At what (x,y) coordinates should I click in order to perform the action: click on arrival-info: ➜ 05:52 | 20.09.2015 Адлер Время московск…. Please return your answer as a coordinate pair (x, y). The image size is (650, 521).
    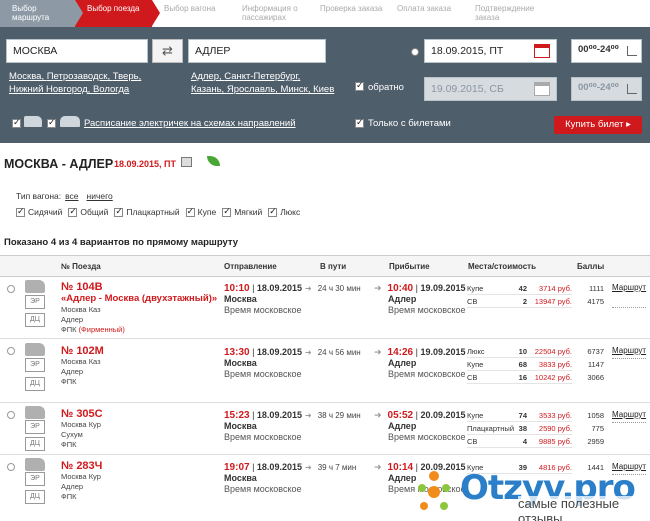
    Looking at the image, I should click on (420, 426).